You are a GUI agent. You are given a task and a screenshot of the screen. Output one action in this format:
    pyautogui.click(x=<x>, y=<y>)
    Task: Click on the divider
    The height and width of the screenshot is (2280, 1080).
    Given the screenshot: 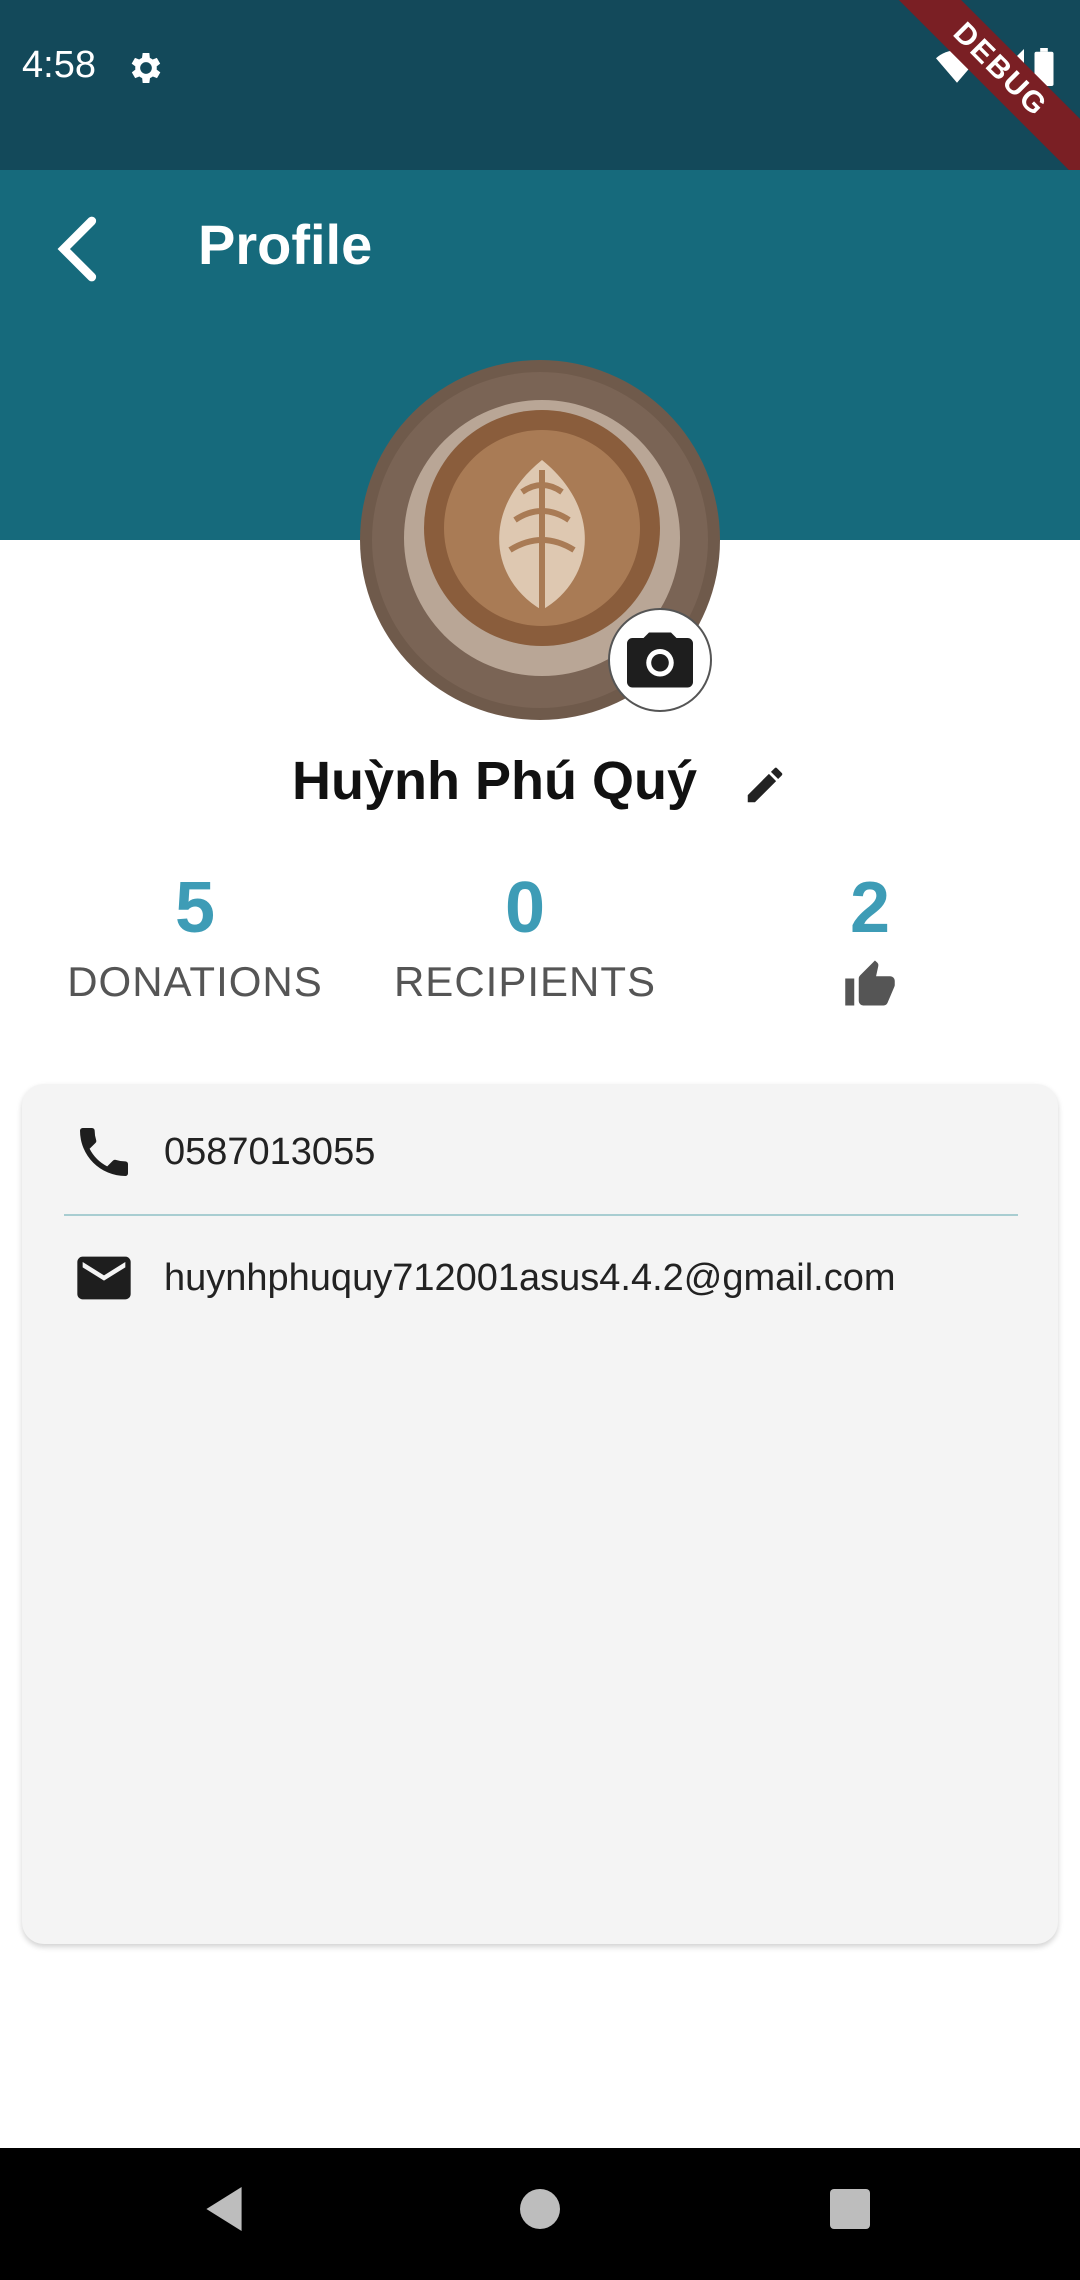 What is the action you would take?
    pyautogui.click(x=541, y=1215)
    